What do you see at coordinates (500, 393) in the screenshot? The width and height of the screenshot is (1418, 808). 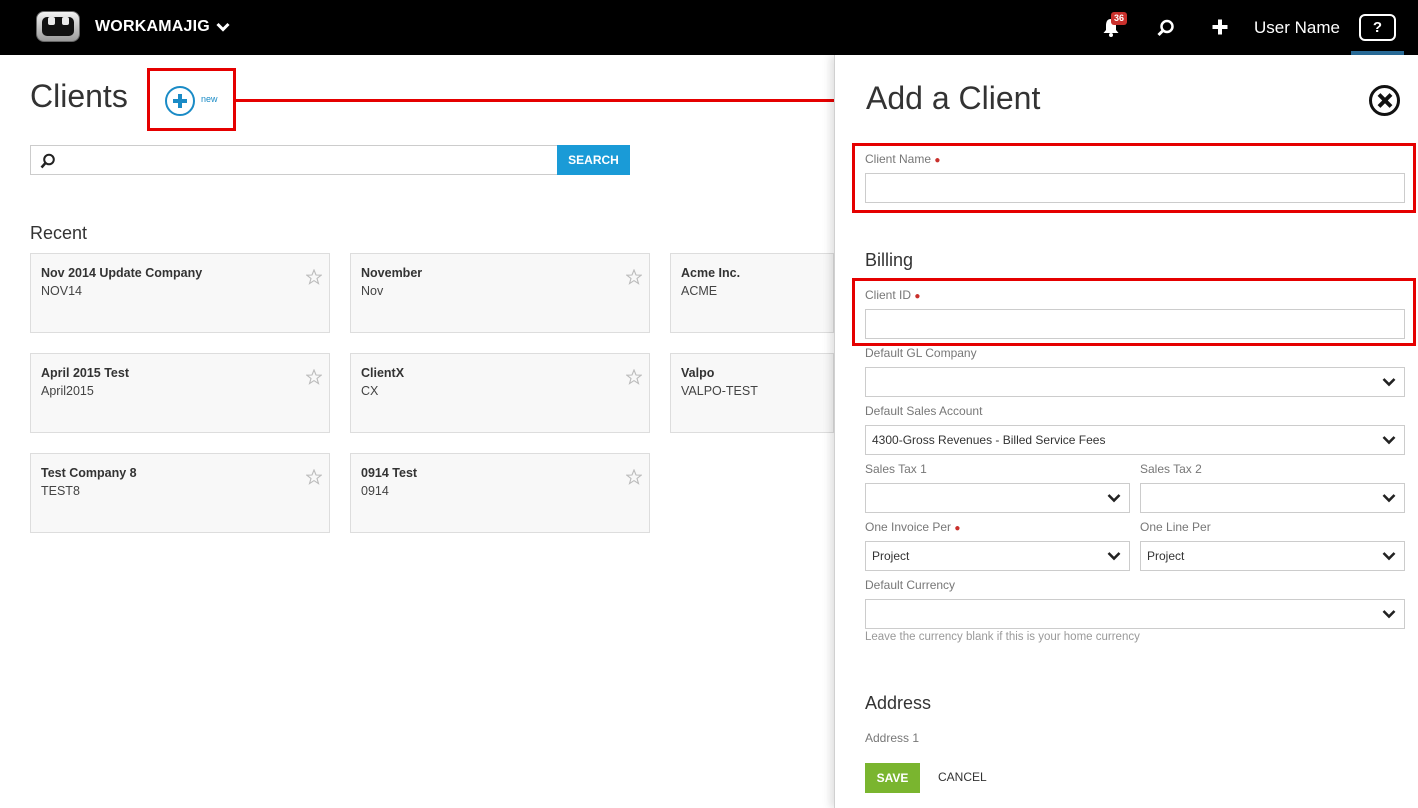 I see `recent-client-card: ClientX CX` at bounding box center [500, 393].